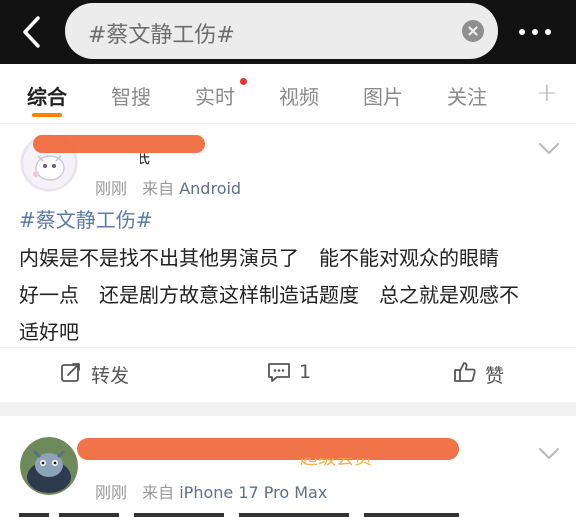 The image size is (576, 517). What do you see at coordinates (279, 372) in the screenshot?
I see `comment-icon` at bounding box center [279, 372].